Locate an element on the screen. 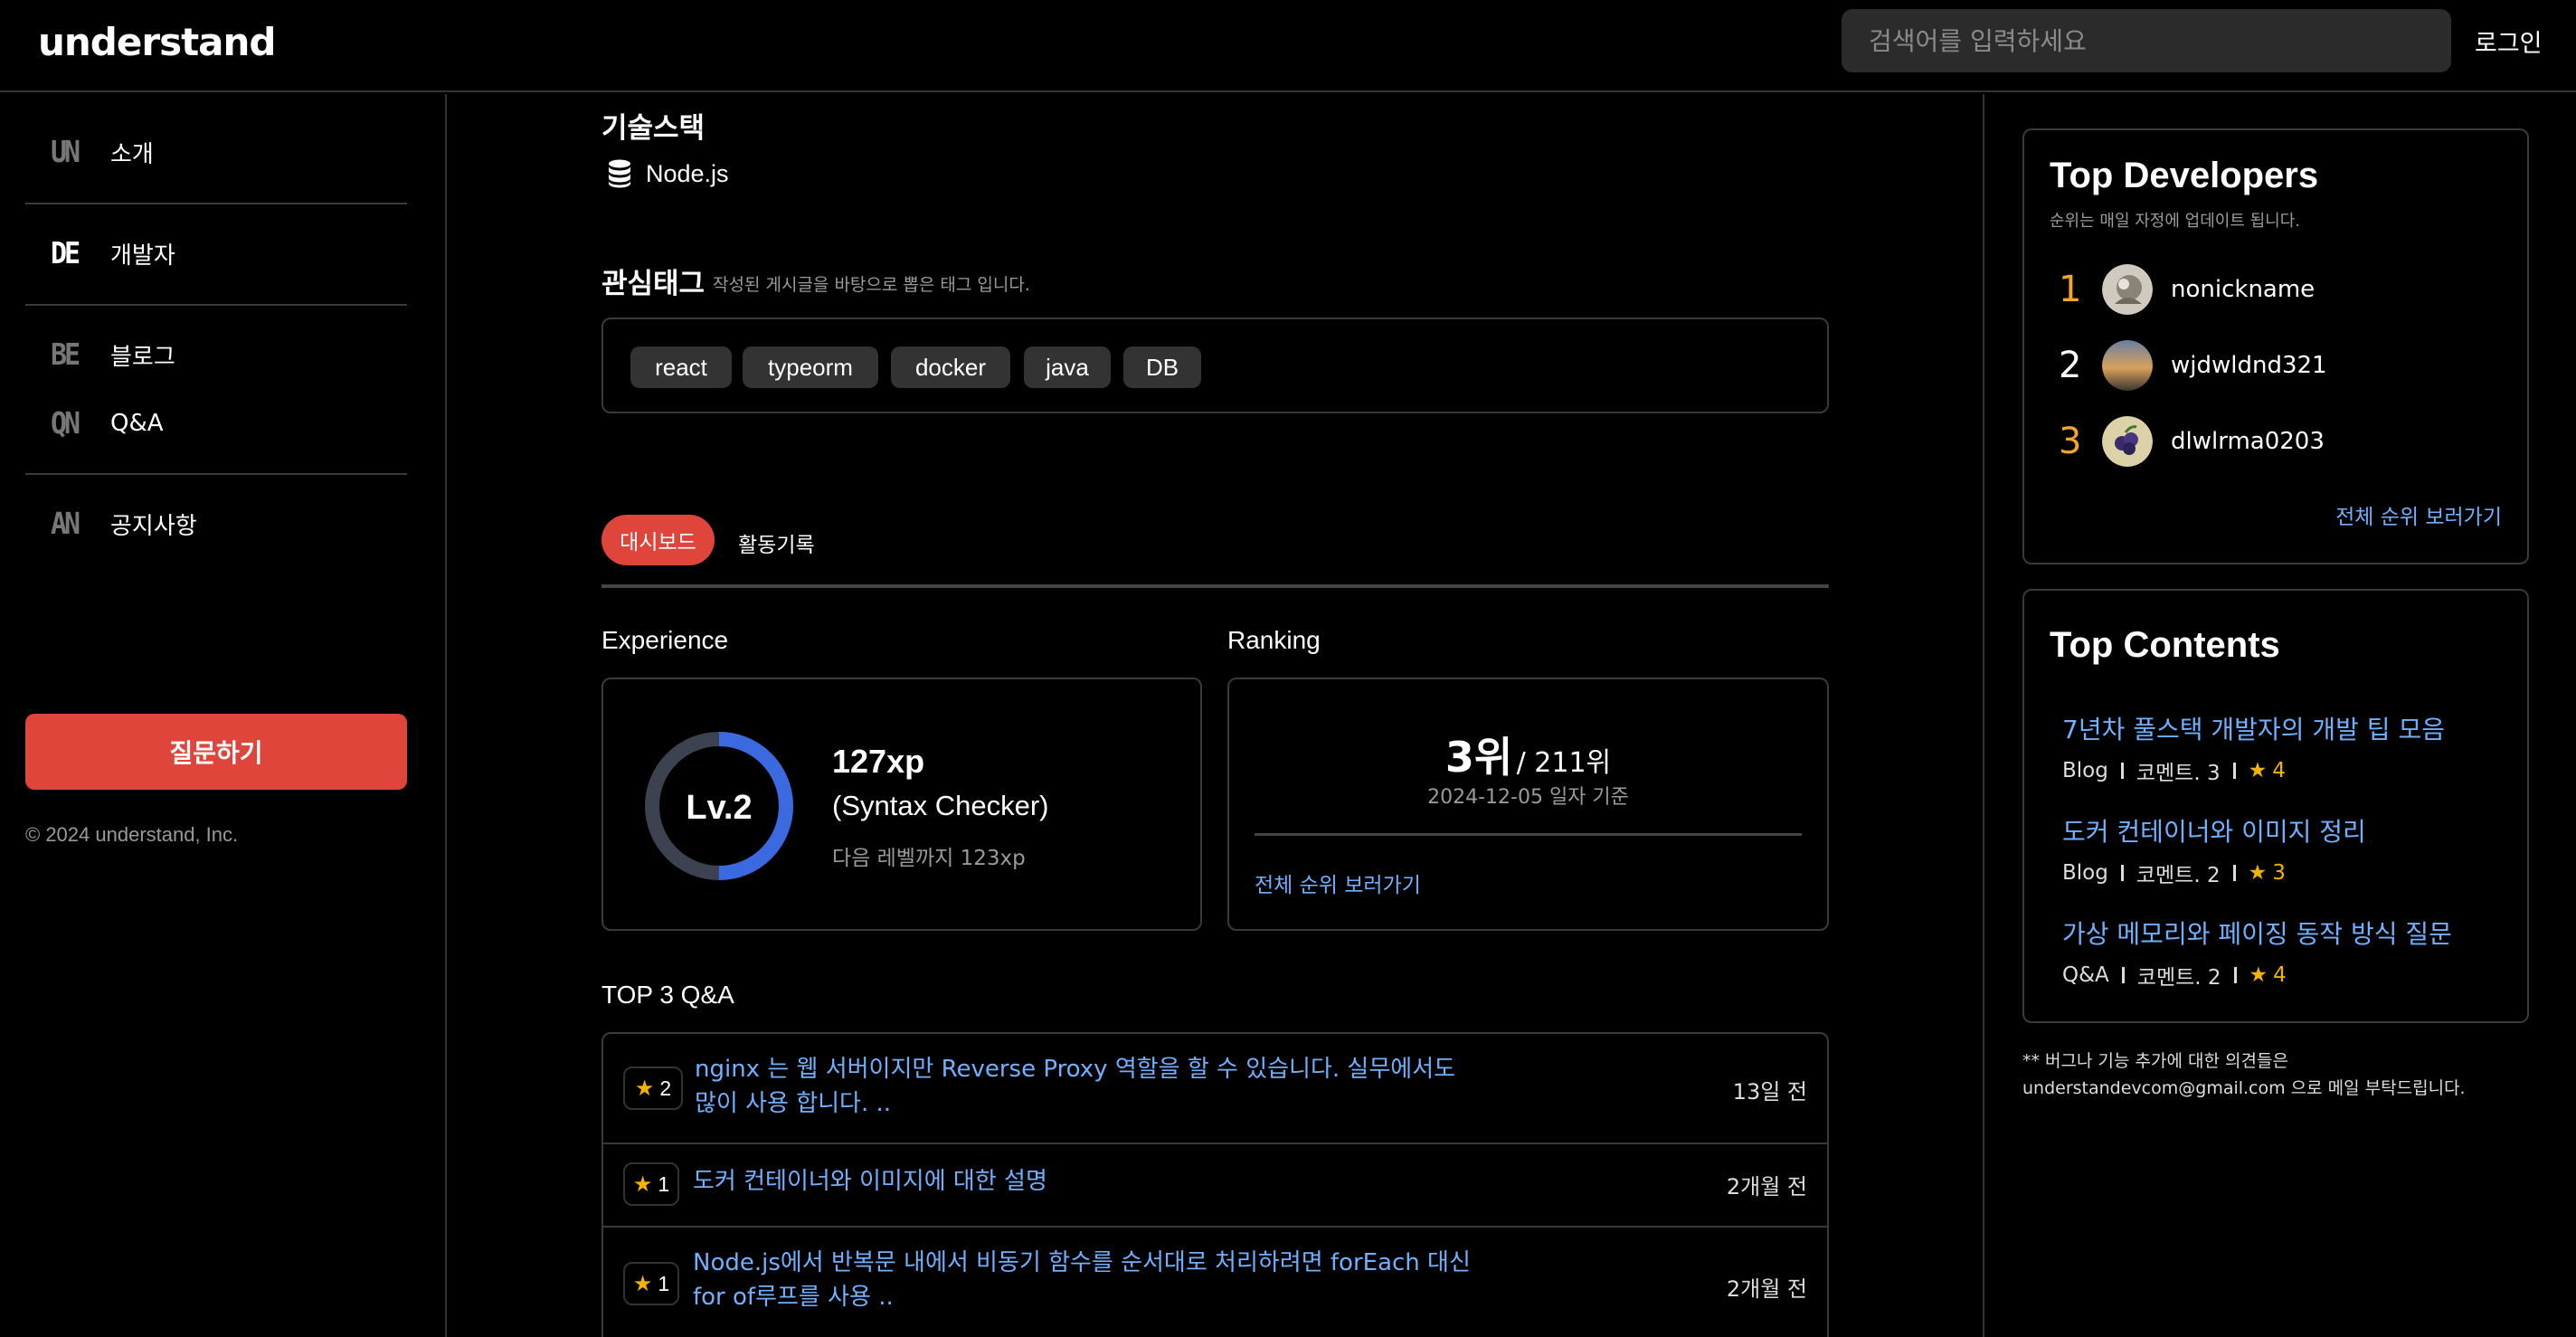 This screenshot has height=1337, width=2576. sidebar-item-qna: QN Q&A is located at coordinates (108, 423).